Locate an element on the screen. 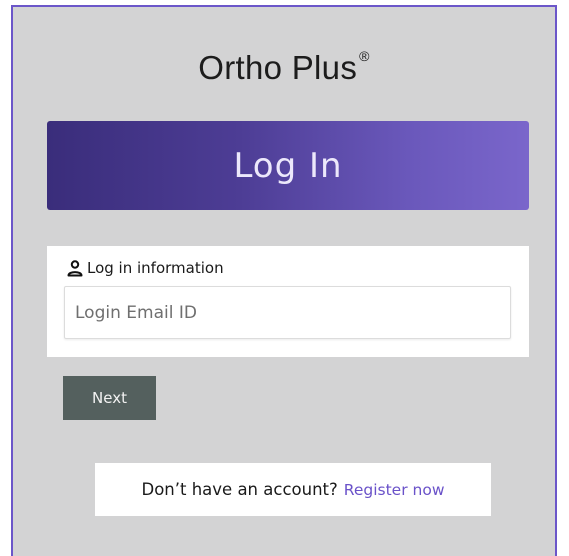 This screenshot has width=569, height=556. brand-name: Ortho Plus is located at coordinates (278, 67).